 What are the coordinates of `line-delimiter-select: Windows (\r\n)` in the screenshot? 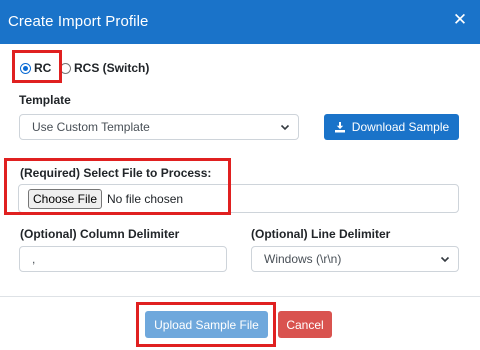 It's located at (355, 259).